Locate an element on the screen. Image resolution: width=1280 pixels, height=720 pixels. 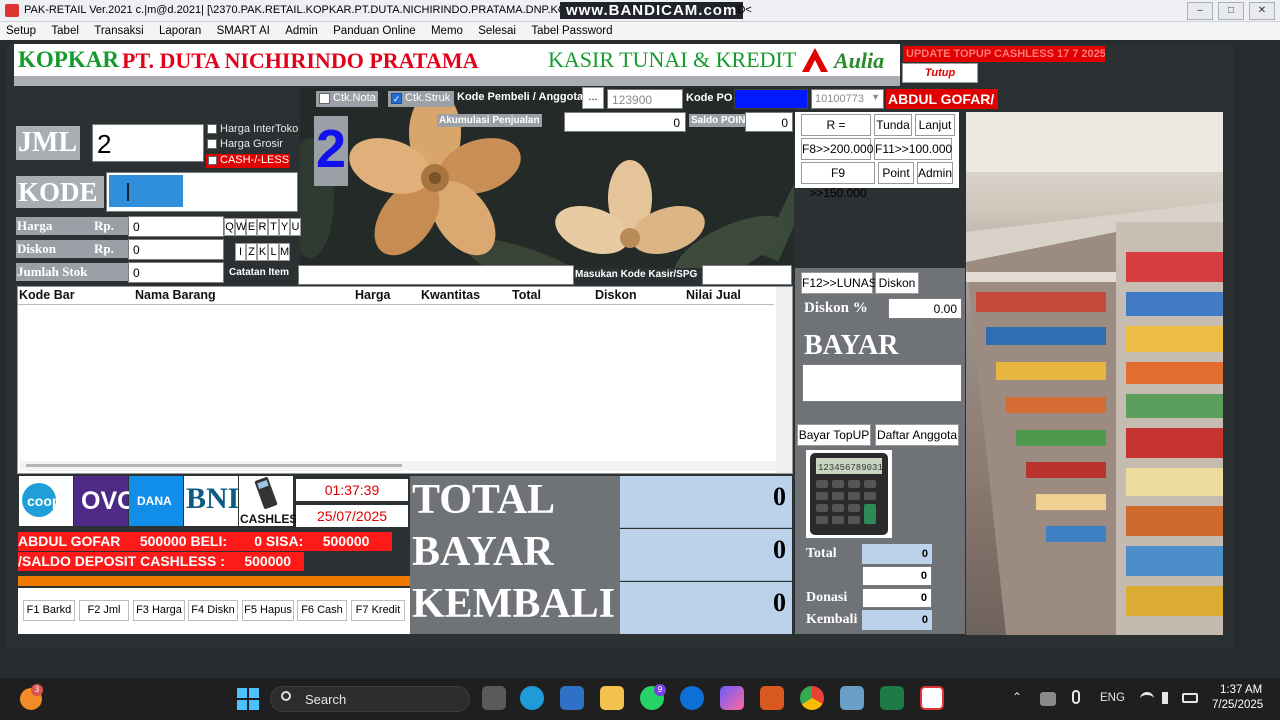
f6-cash-button: F6 Cash is located at coordinates (322, 610).